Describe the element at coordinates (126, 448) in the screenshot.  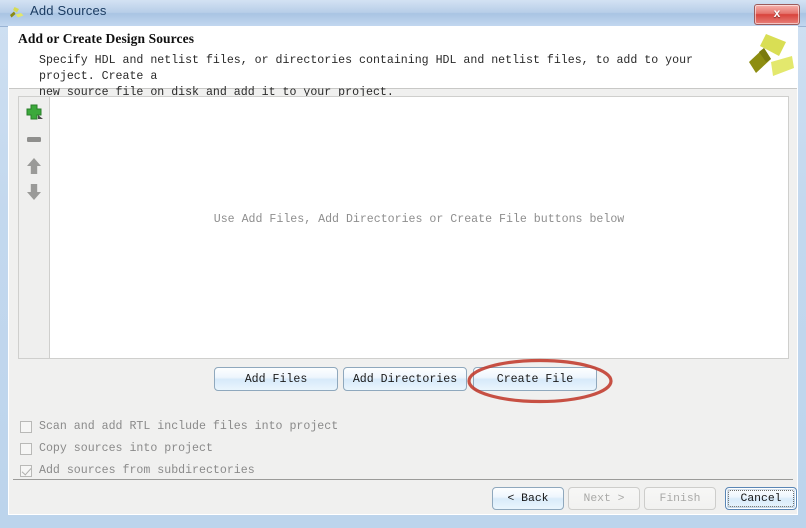
I see `option-label: Copy sources into project` at that location.